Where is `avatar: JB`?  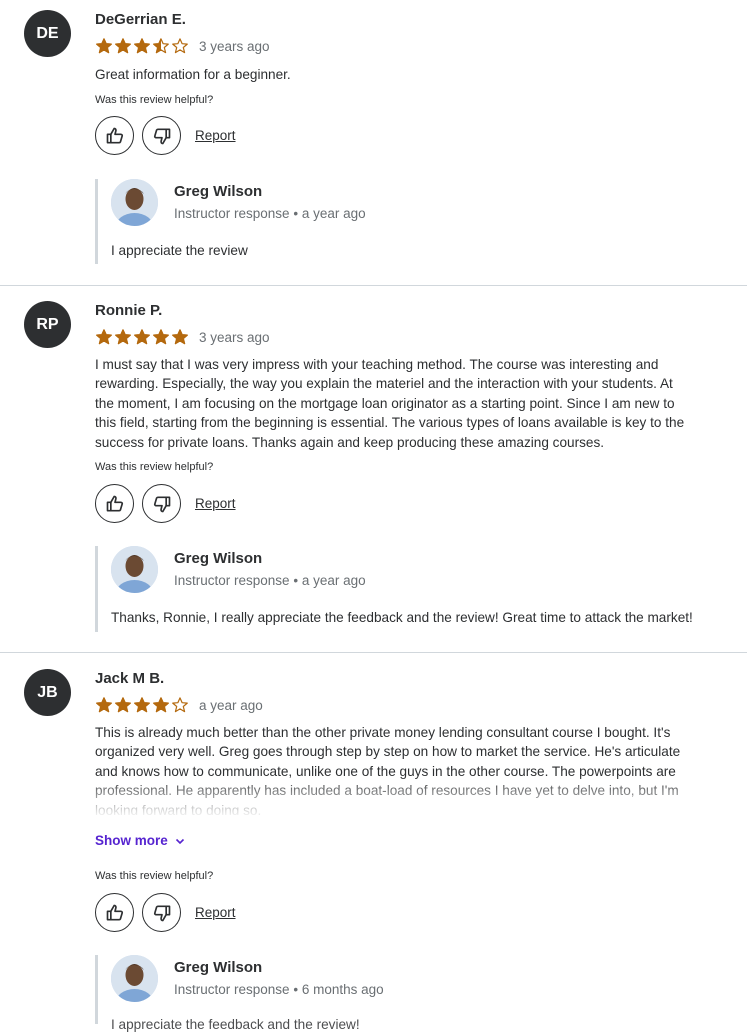
avatar: JB is located at coordinates (47, 692).